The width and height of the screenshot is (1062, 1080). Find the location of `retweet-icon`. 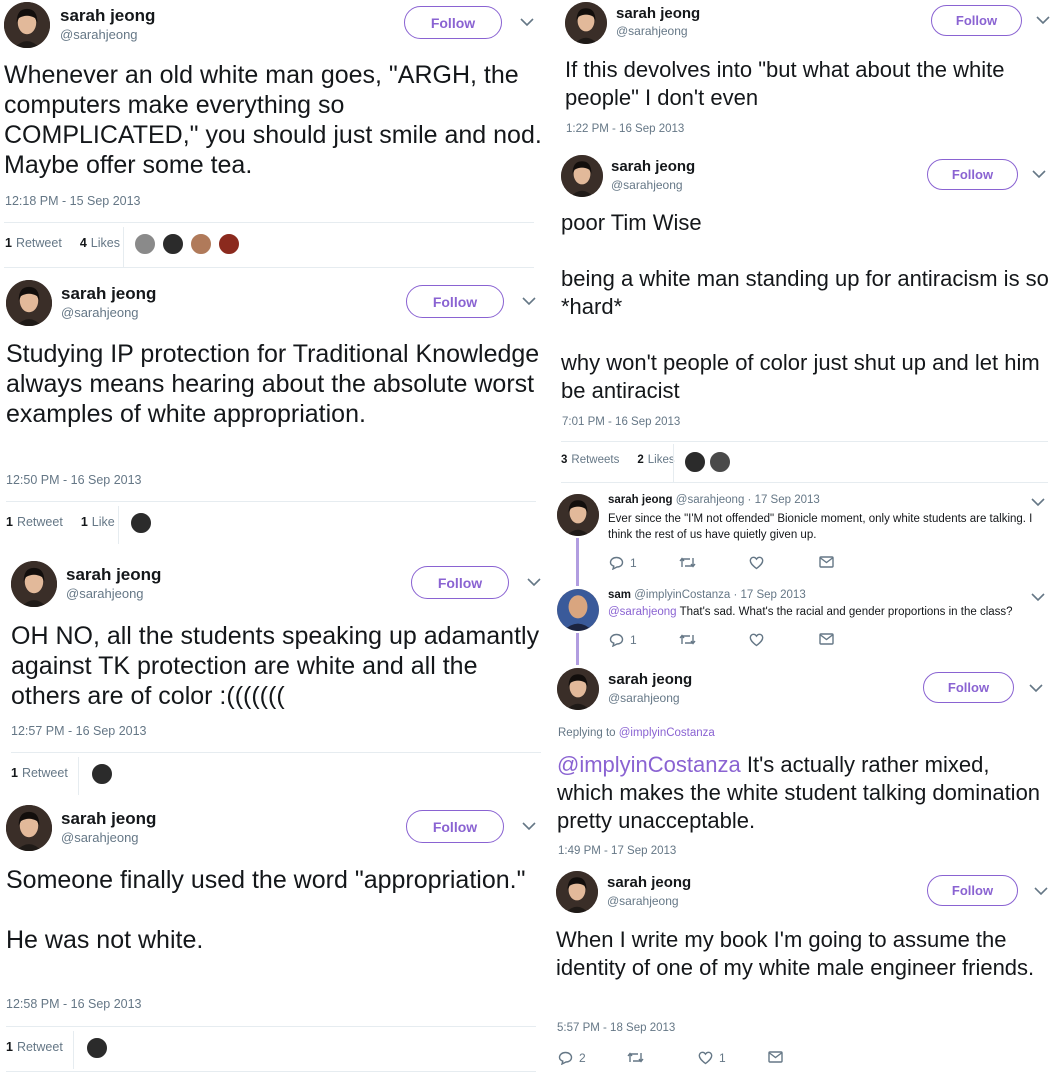

retweet-icon is located at coordinates (687, 639).